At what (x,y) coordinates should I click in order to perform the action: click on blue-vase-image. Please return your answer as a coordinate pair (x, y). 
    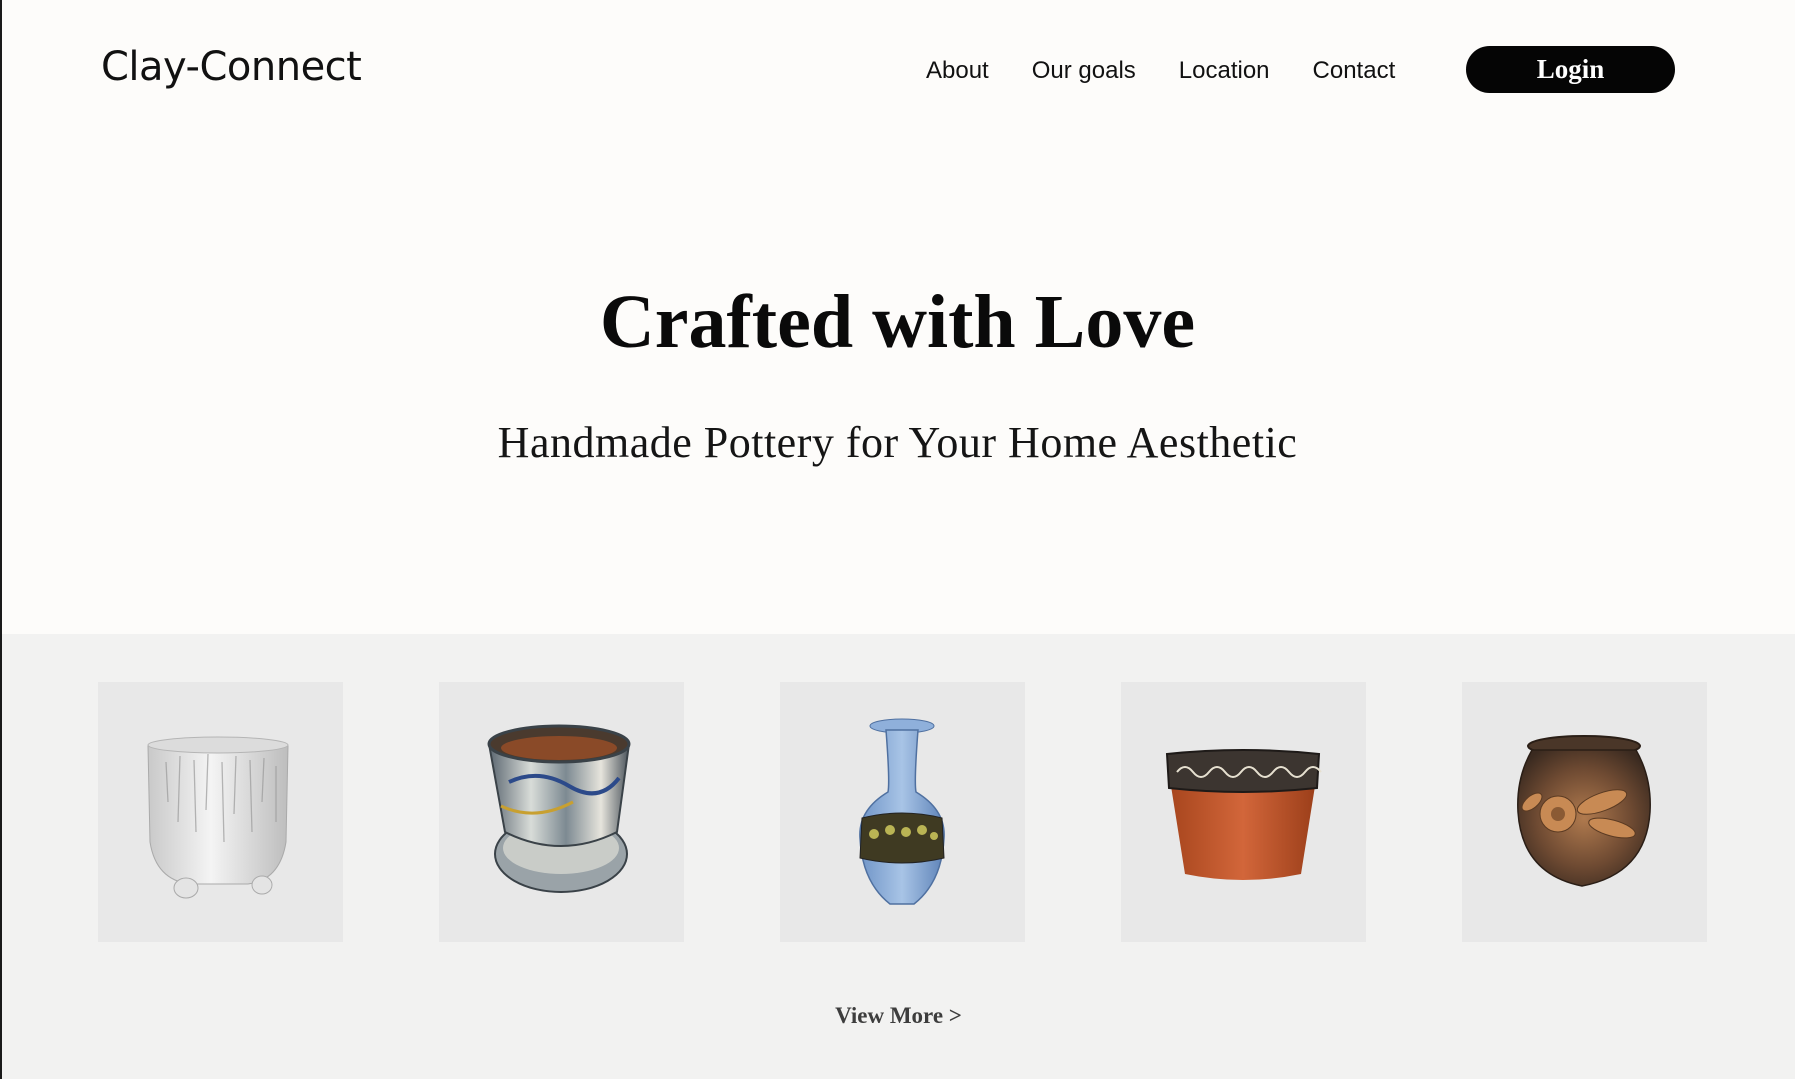
    Looking at the image, I should click on (902, 811).